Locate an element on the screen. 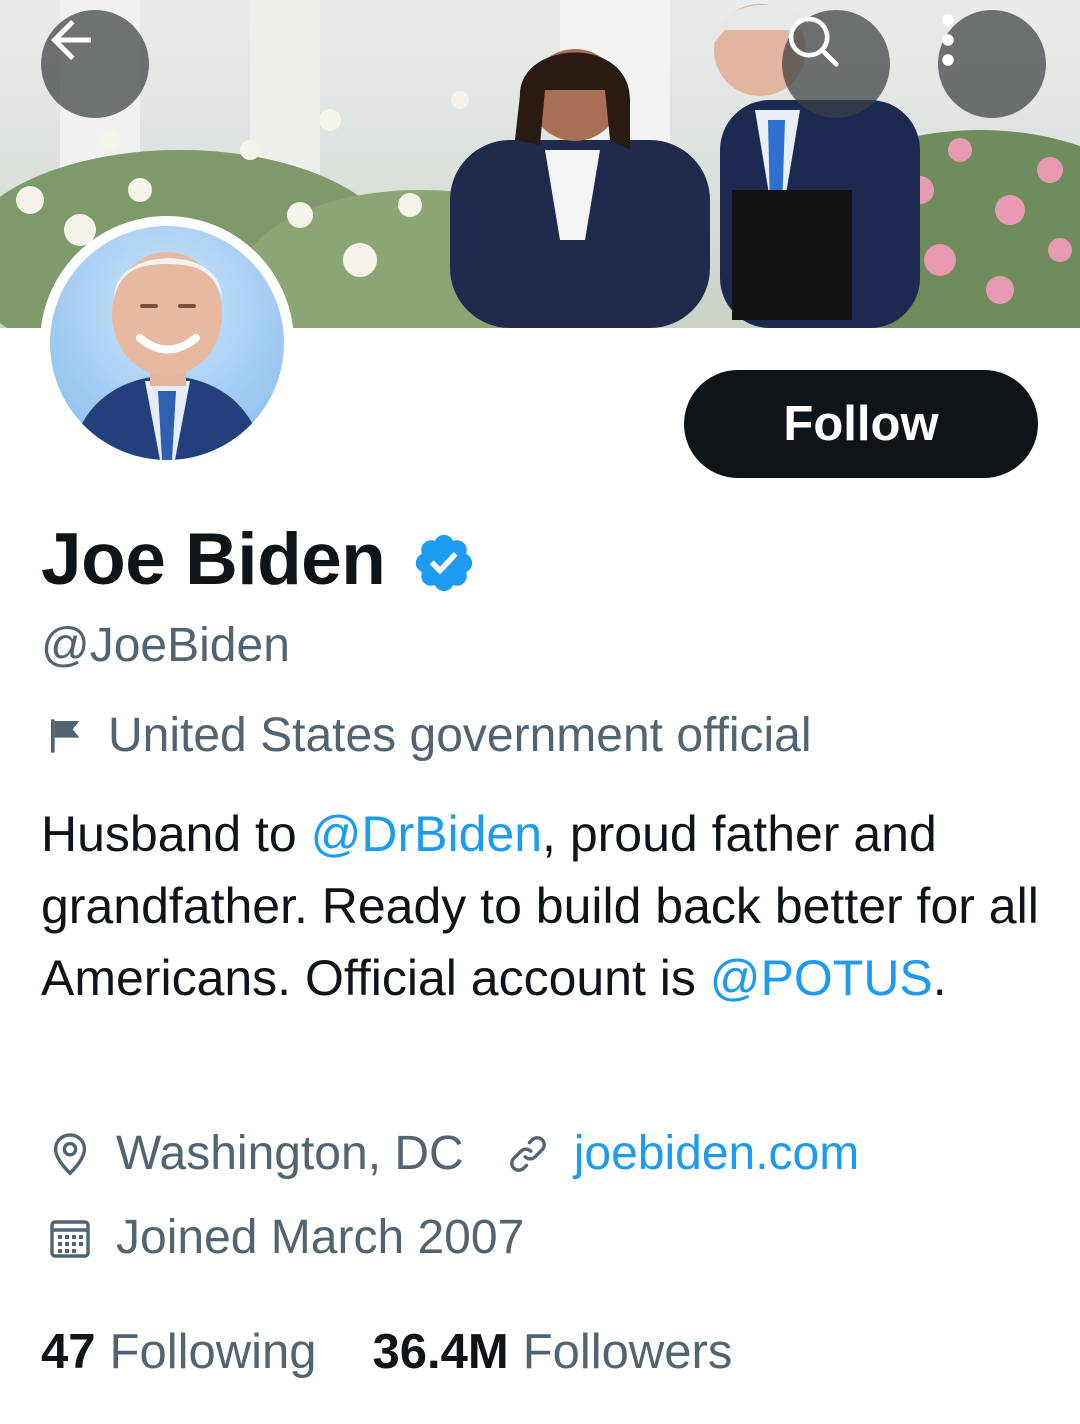 The image size is (1080, 1424). affiliation-label: United States government official is located at coordinates (429, 735).